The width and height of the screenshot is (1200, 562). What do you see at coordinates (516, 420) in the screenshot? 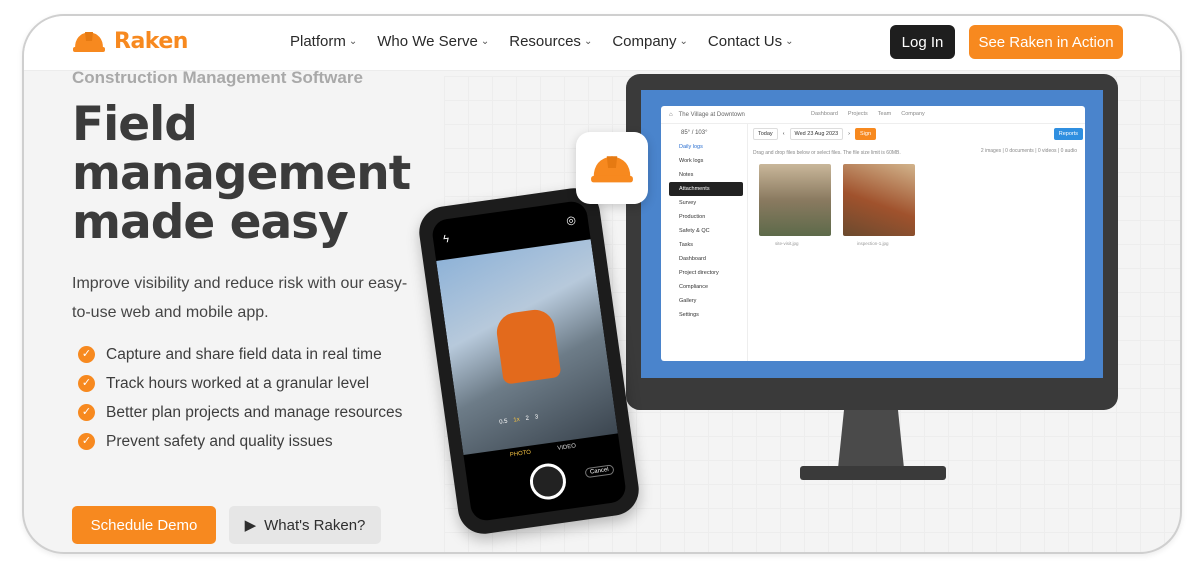
I see `zoom-option: 1x` at bounding box center [516, 420].